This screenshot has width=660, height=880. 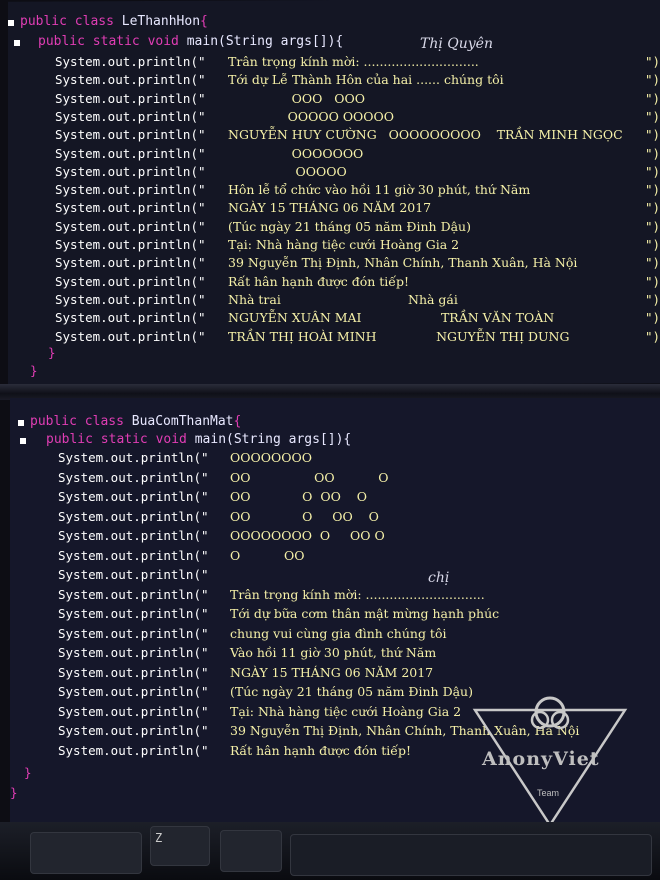 I want to click on println-string: OOOOO OOOOO, so click(x=311, y=116).